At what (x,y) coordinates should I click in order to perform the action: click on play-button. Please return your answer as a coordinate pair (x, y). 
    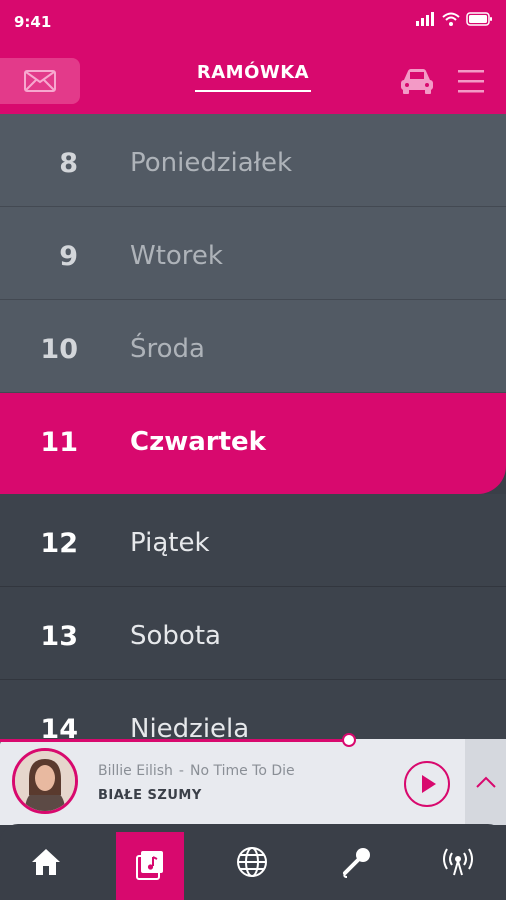
    Looking at the image, I should click on (427, 784).